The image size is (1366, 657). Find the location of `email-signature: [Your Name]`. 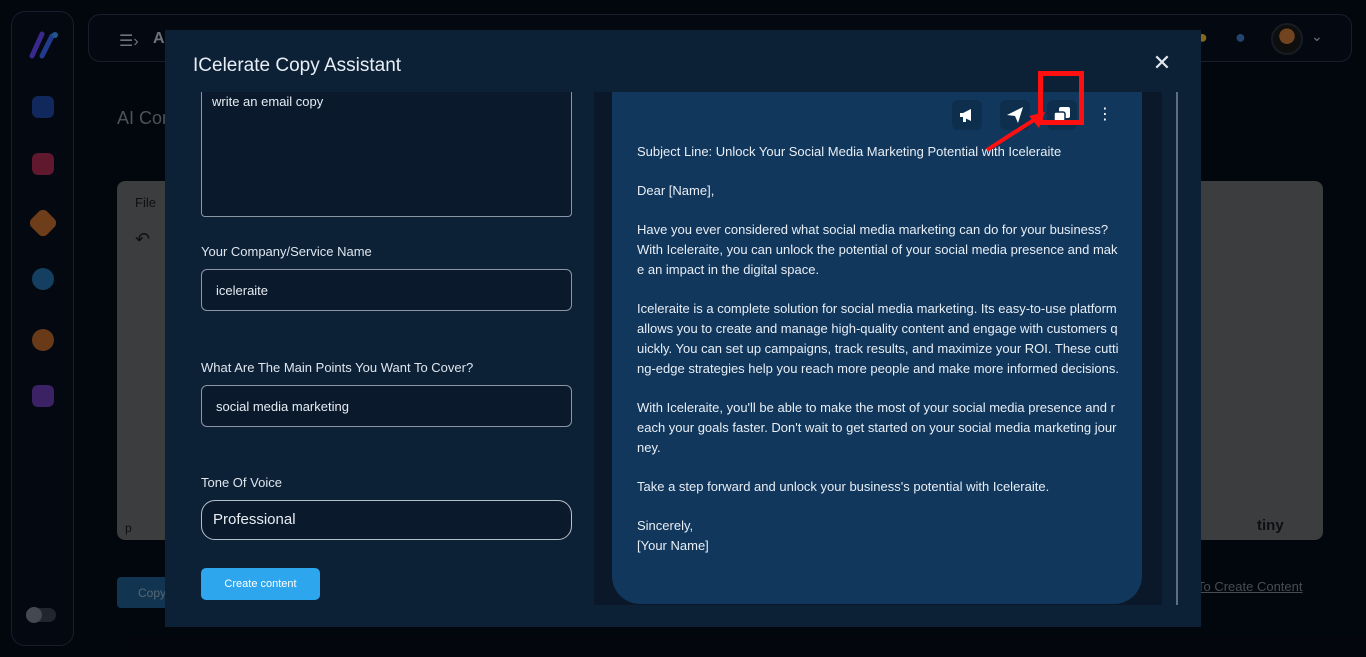

email-signature: [Your Name] is located at coordinates (673, 545).